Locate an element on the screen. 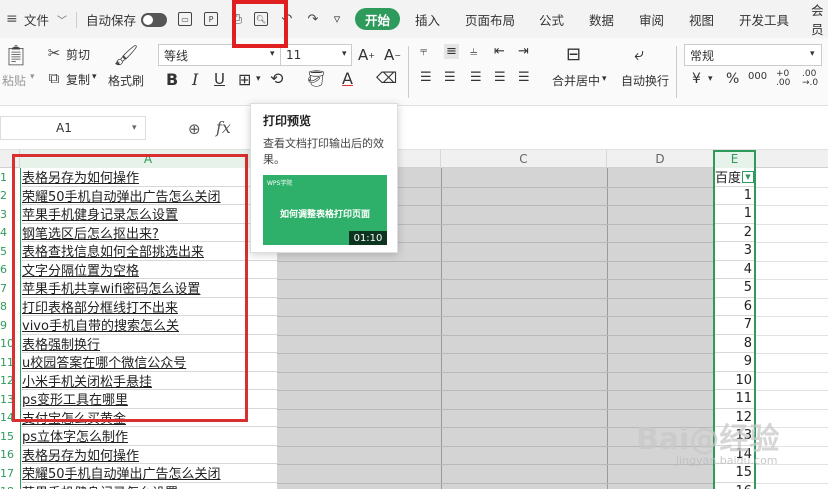  decrease-decimal-icon: .00 →.0 is located at coordinates (810, 79).